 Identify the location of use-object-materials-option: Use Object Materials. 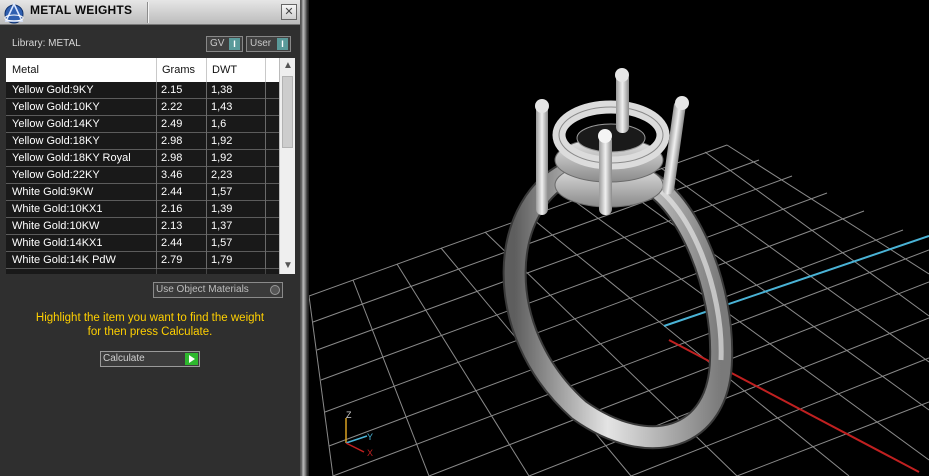
(218, 290).